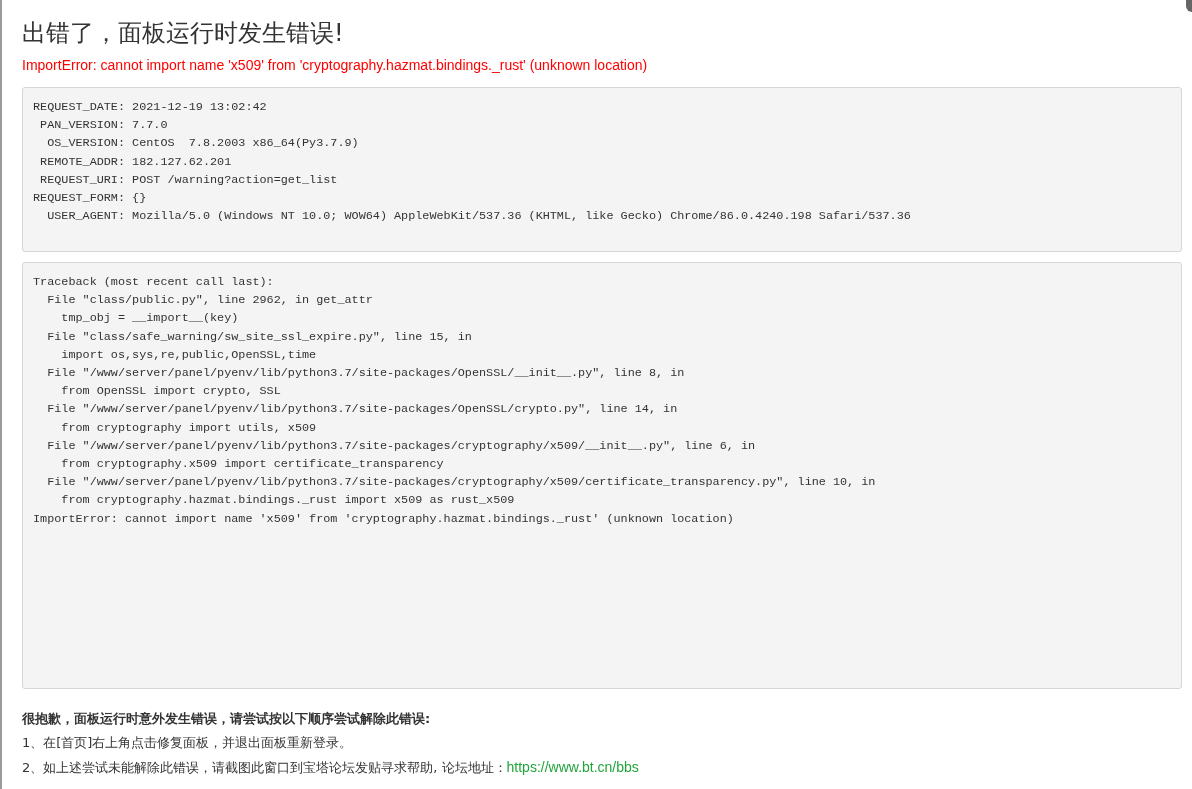 This screenshot has width=1192, height=789. What do you see at coordinates (461, 483) in the screenshot?
I see `code-line: File "/www/server/panel/pyenv/lib/python3.7/site-packages/cryptography/x509/certificate_transparency.py", line 10, in` at bounding box center [461, 483].